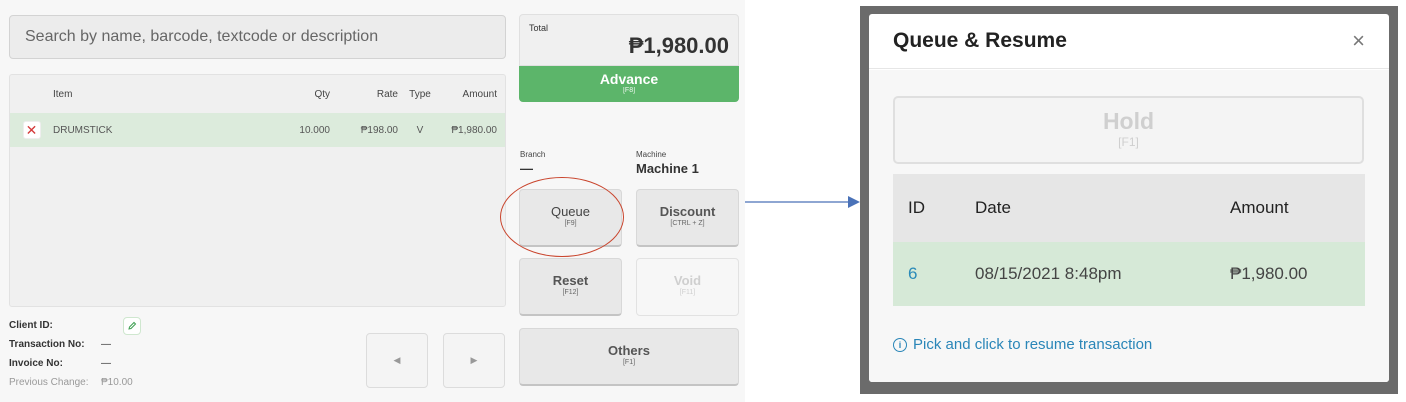 This screenshot has height=402, width=1406. I want to click on void-button: Void [F11], so click(687, 287).